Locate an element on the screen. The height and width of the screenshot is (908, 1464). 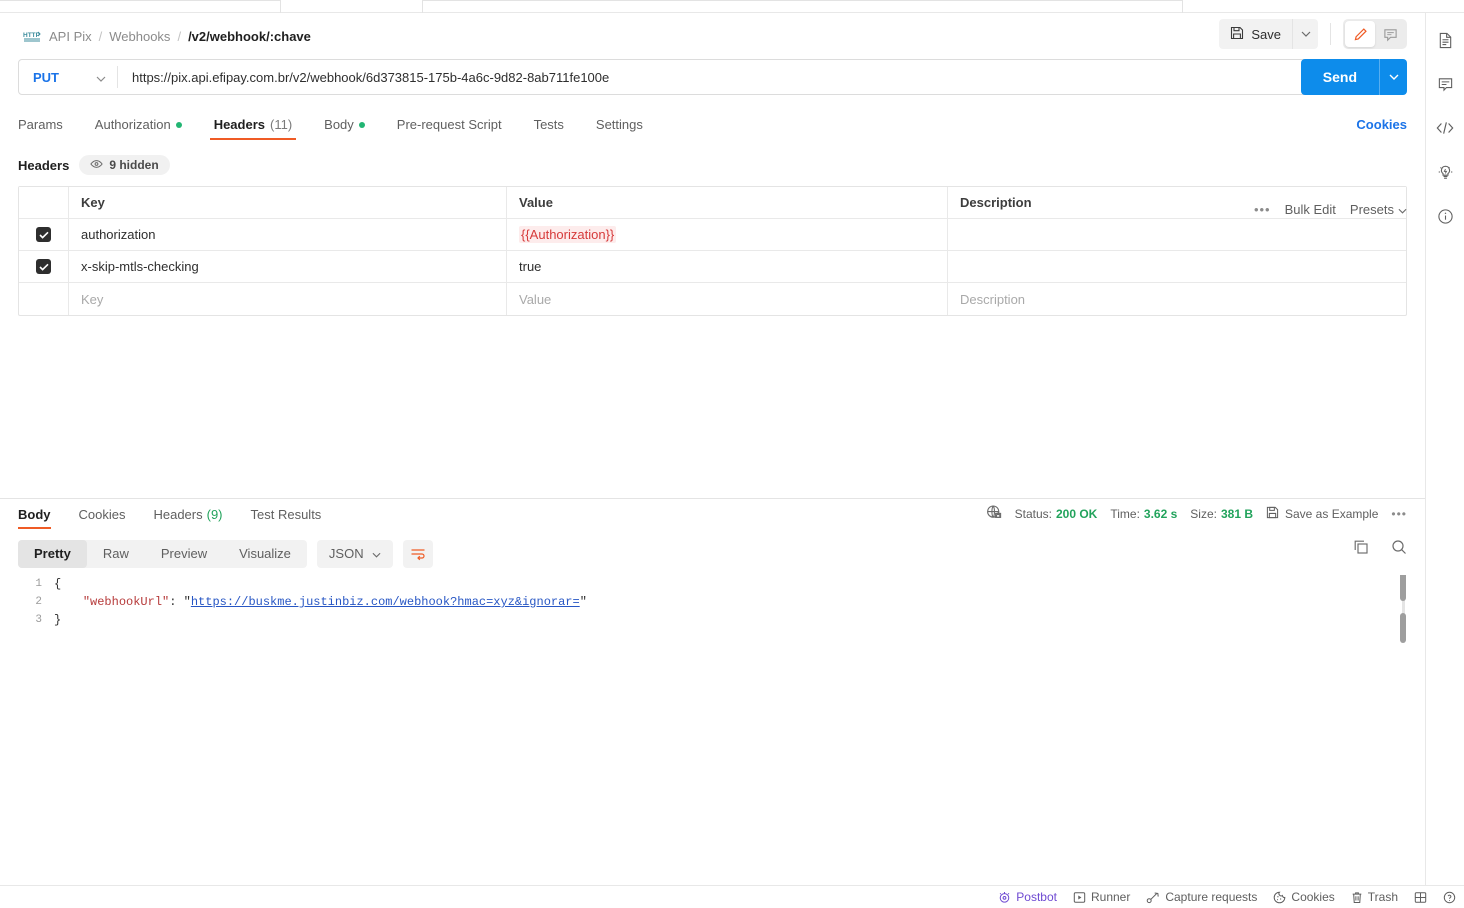
tab-settings: Settings is located at coordinates (619, 128).